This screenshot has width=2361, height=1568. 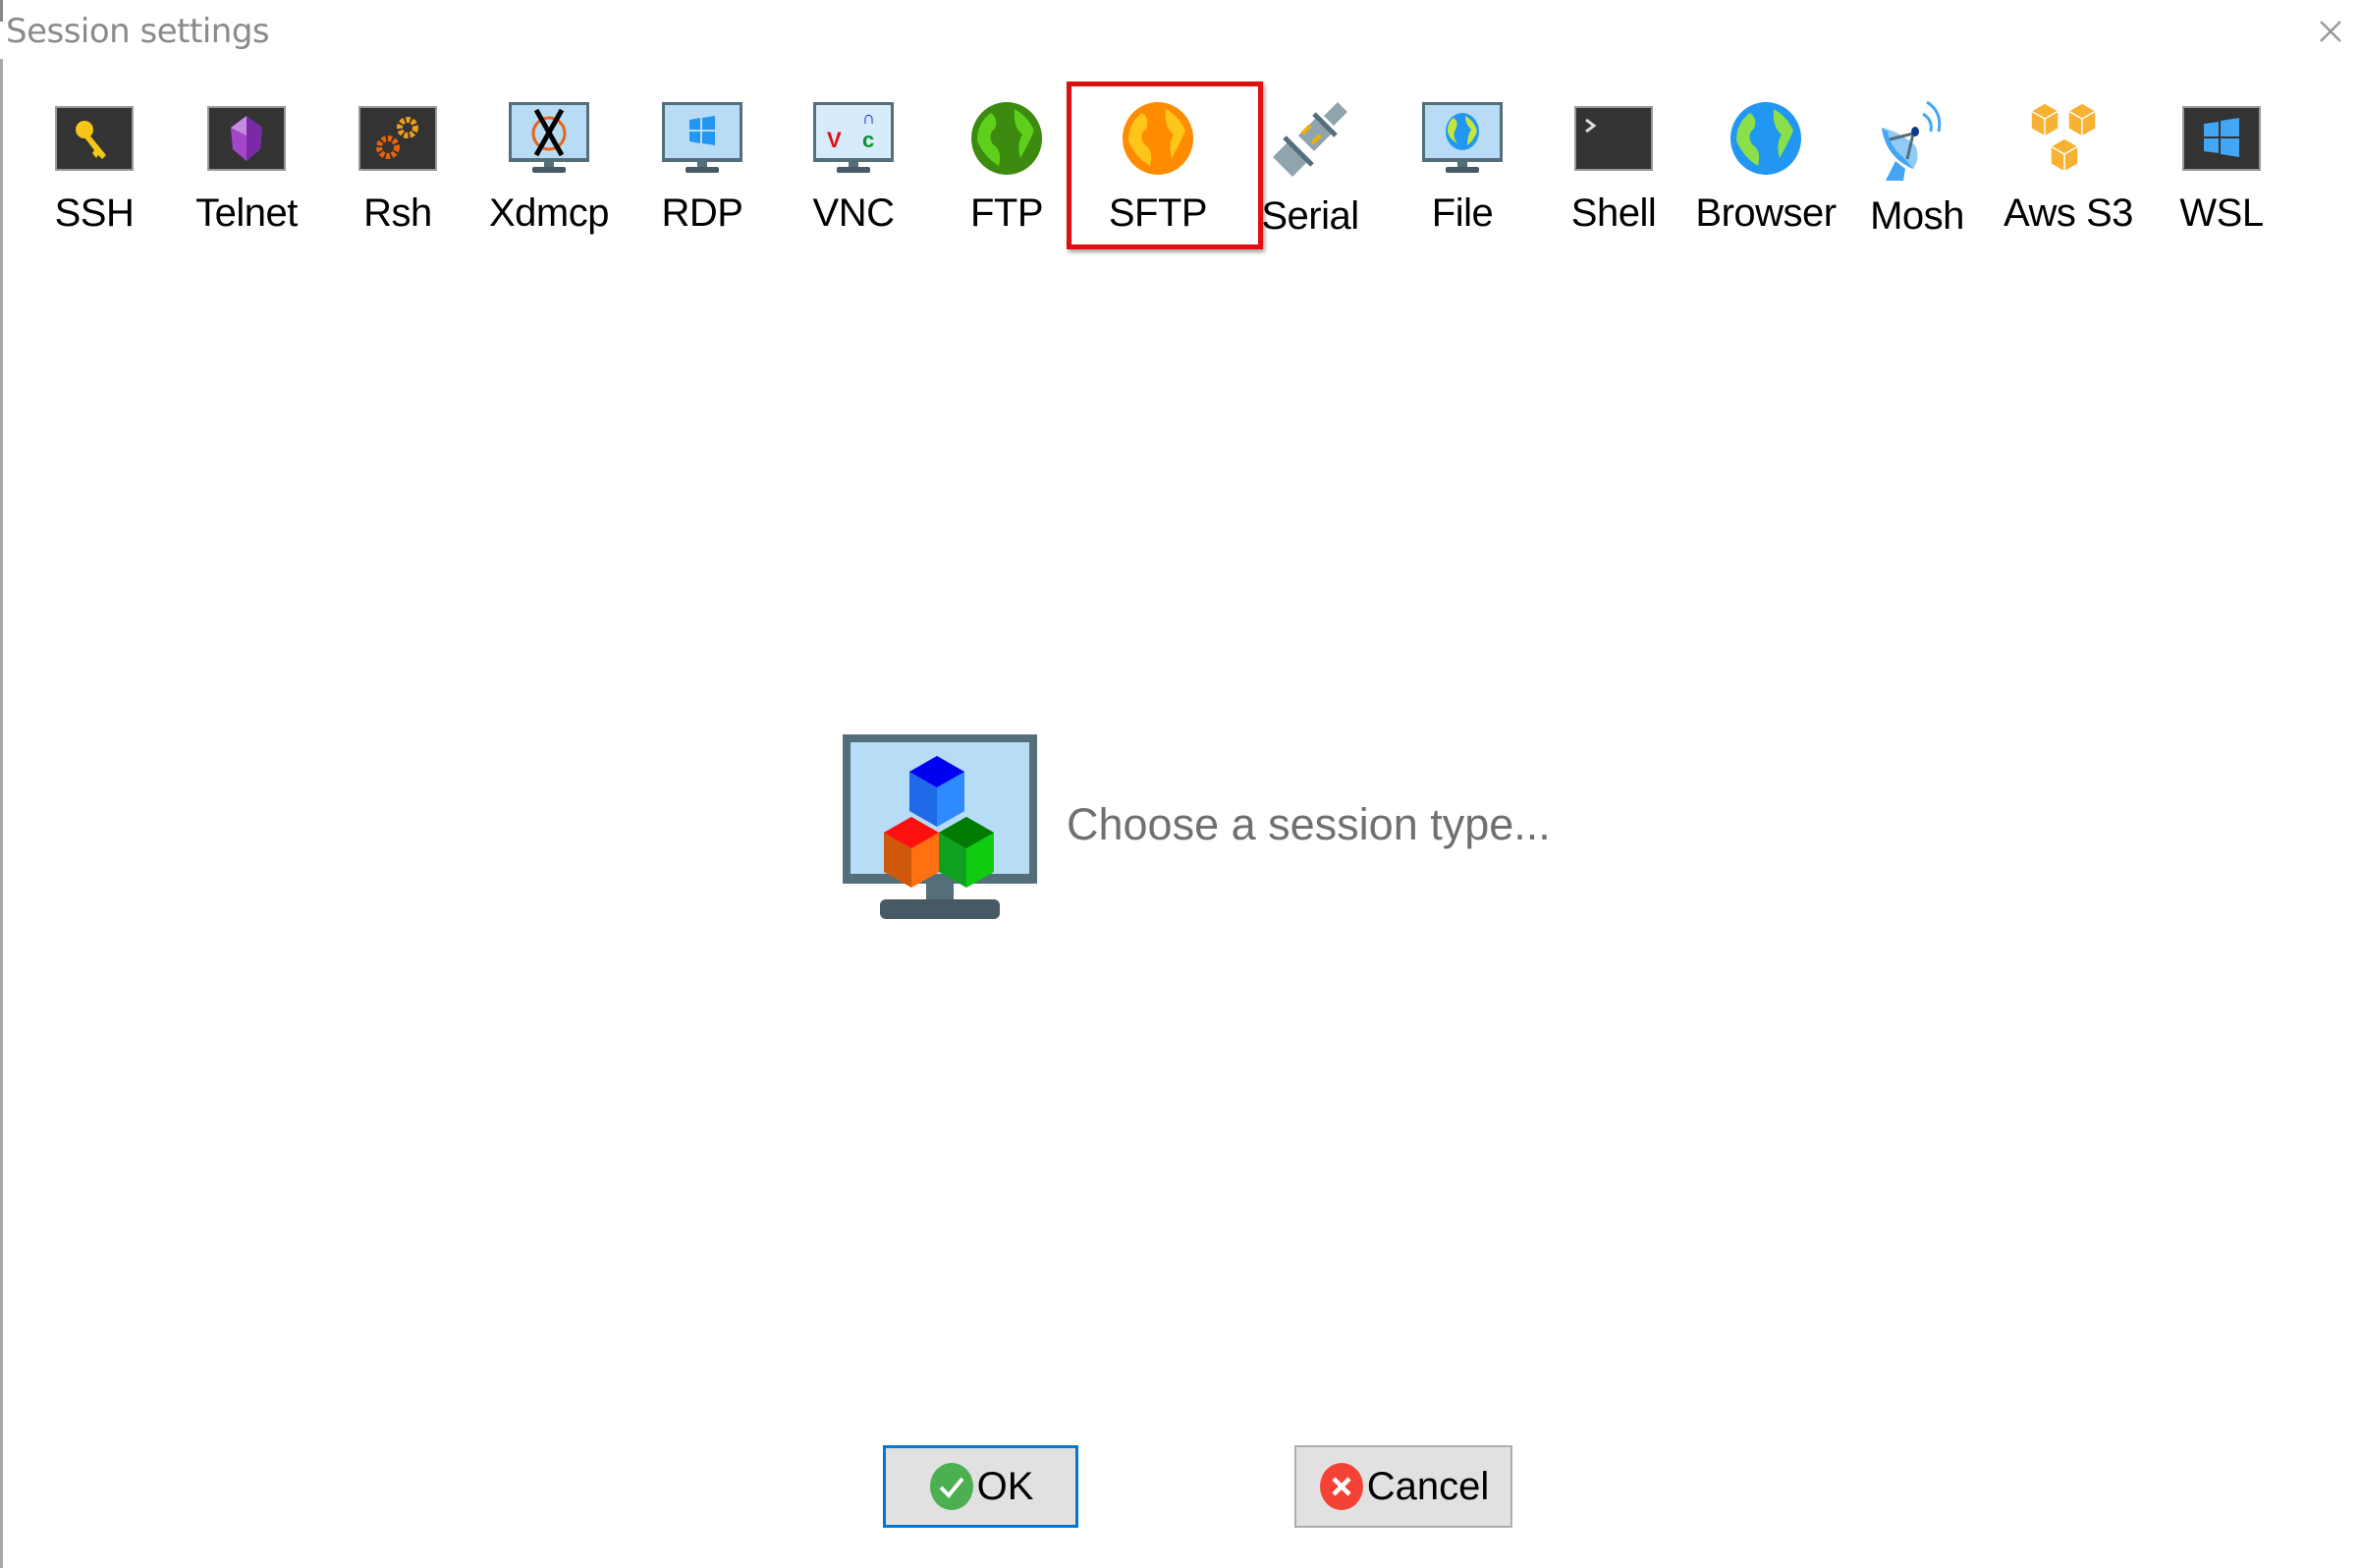 What do you see at coordinates (2222, 138) in the screenshot?
I see `windows-logo-icon` at bounding box center [2222, 138].